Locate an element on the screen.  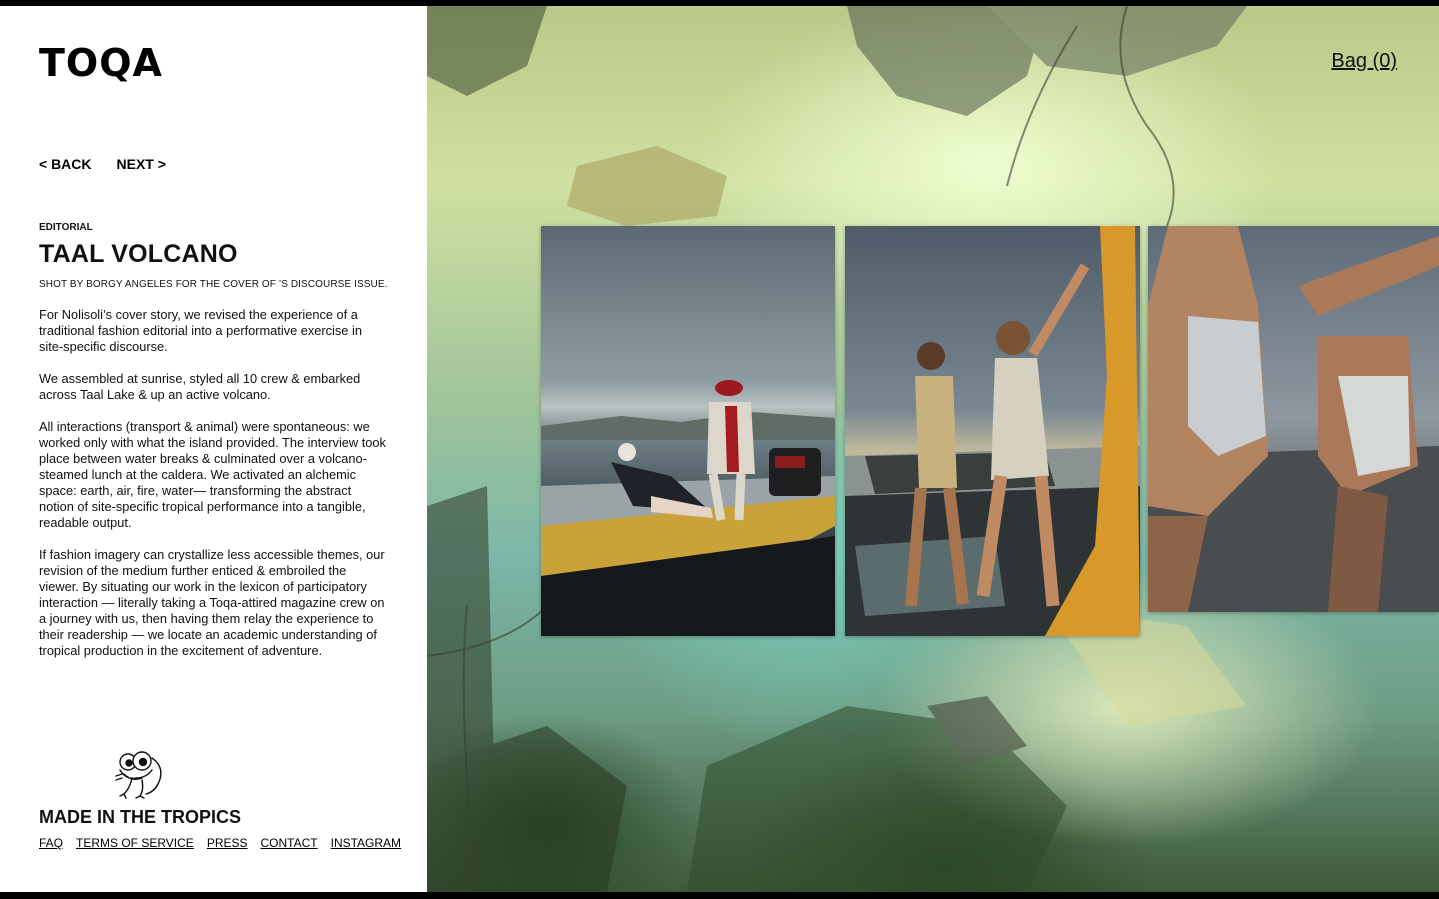
dancers-photo-image is located at coordinates (1293, 419).